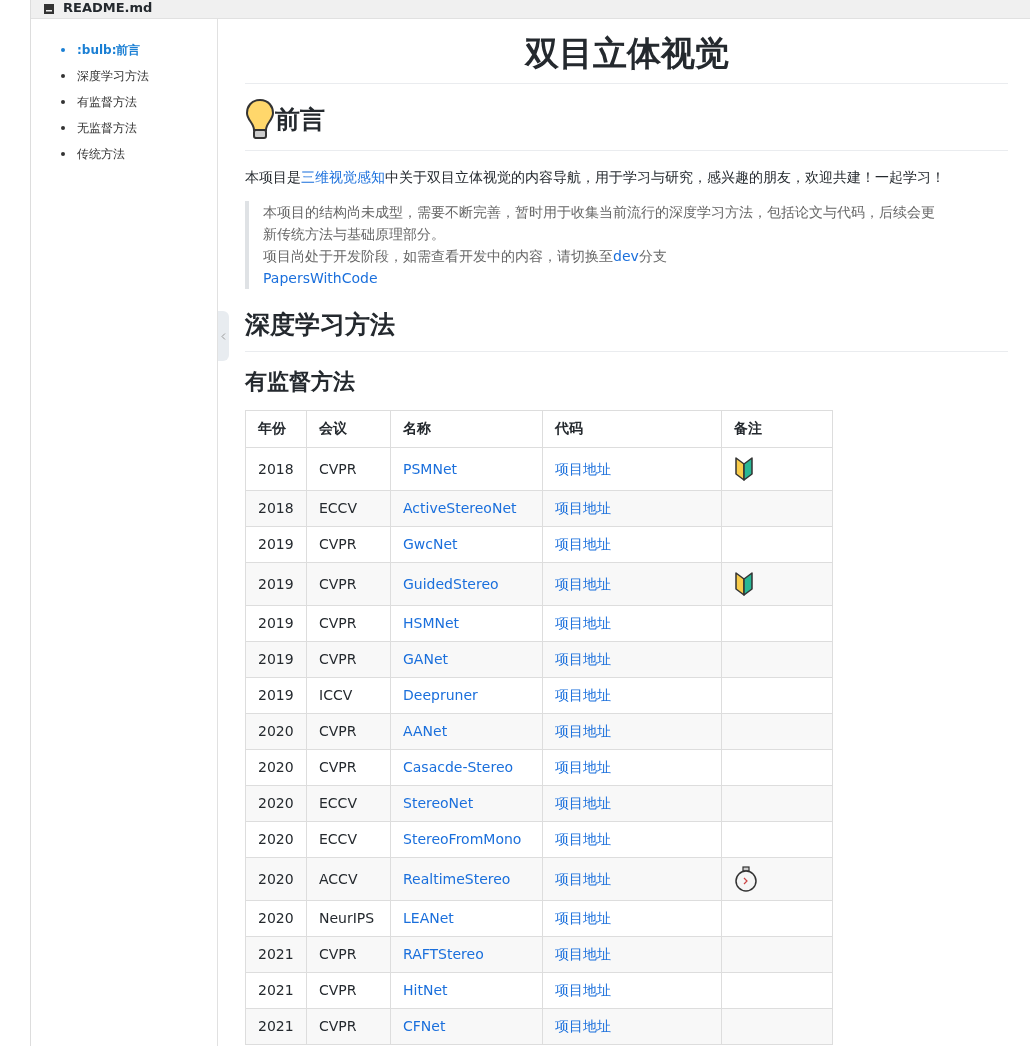  What do you see at coordinates (107, 128) in the screenshot?
I see `toc-link: 无监督方法` at bounding box center [107, 128].